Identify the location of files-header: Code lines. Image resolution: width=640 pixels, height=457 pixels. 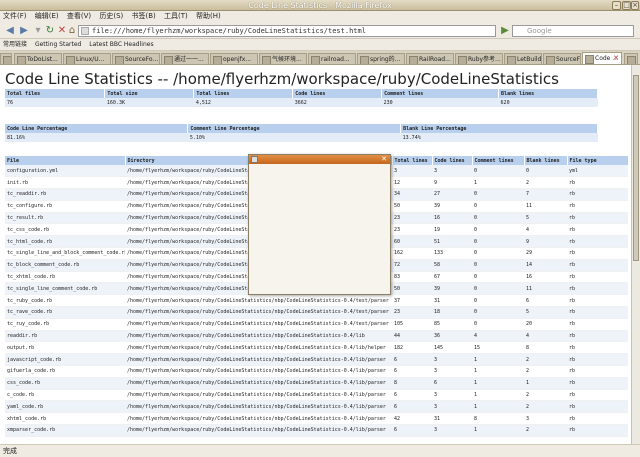
(452, 160).